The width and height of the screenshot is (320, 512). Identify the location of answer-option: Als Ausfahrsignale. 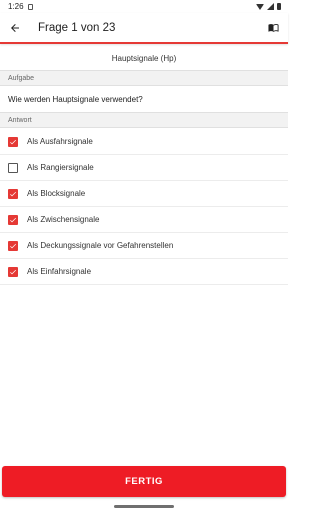
(144, 142).